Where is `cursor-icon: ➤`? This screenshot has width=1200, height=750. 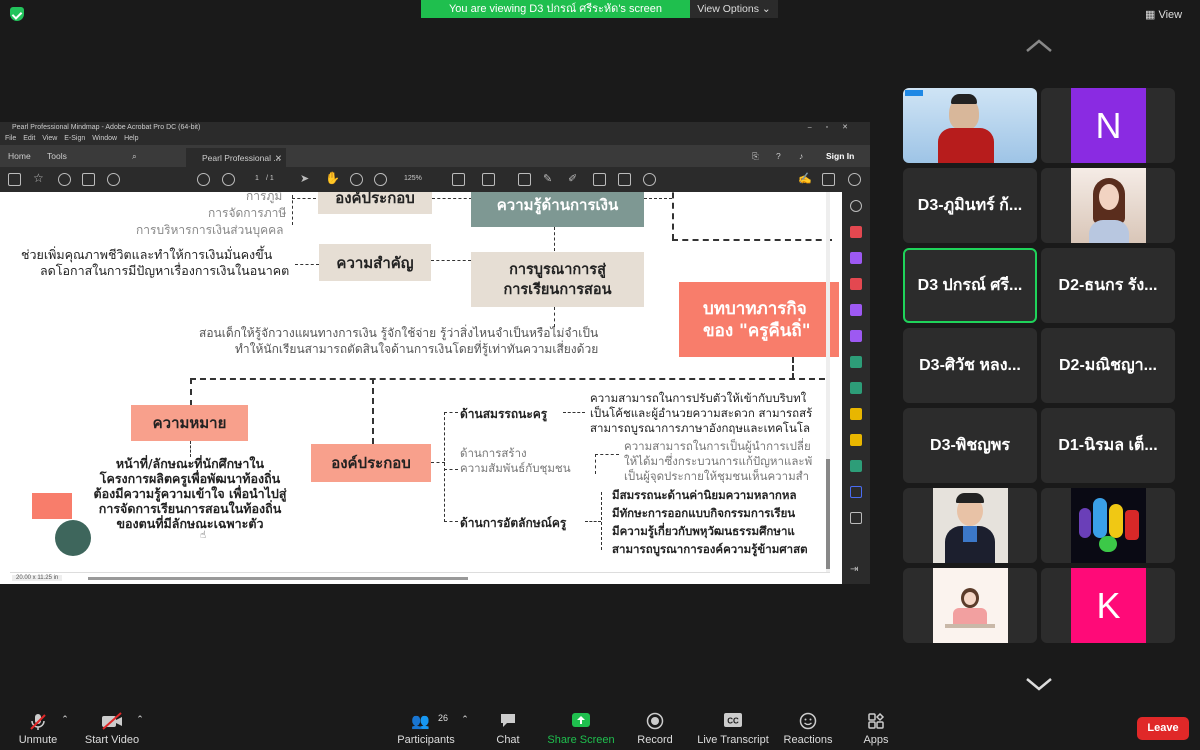
cursor-icon: ➤ is located at coordinates (306, 178).